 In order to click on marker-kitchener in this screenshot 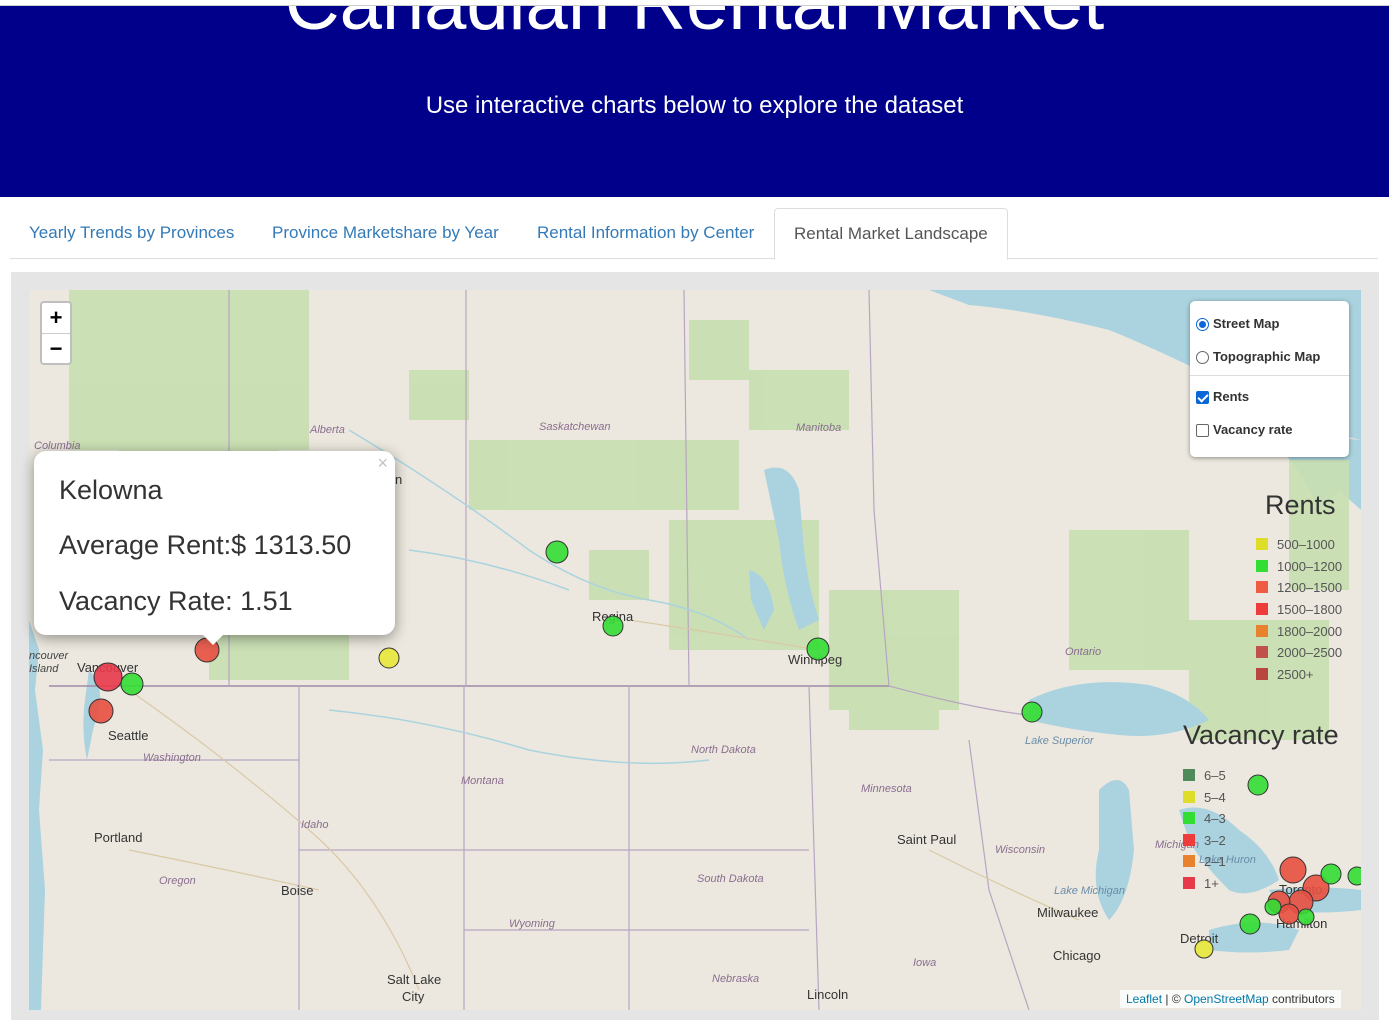, I will do `click(1273, 907)`.